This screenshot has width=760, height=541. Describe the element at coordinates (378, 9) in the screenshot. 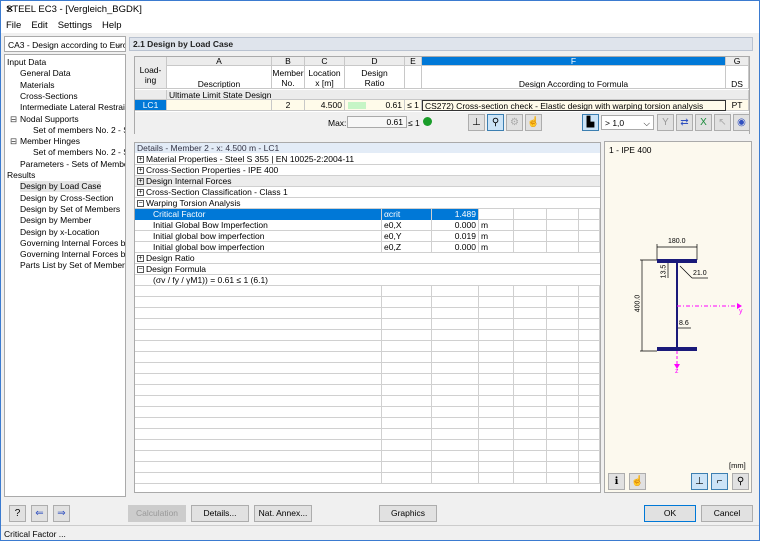

I see `close-icon: ✕` at that location.